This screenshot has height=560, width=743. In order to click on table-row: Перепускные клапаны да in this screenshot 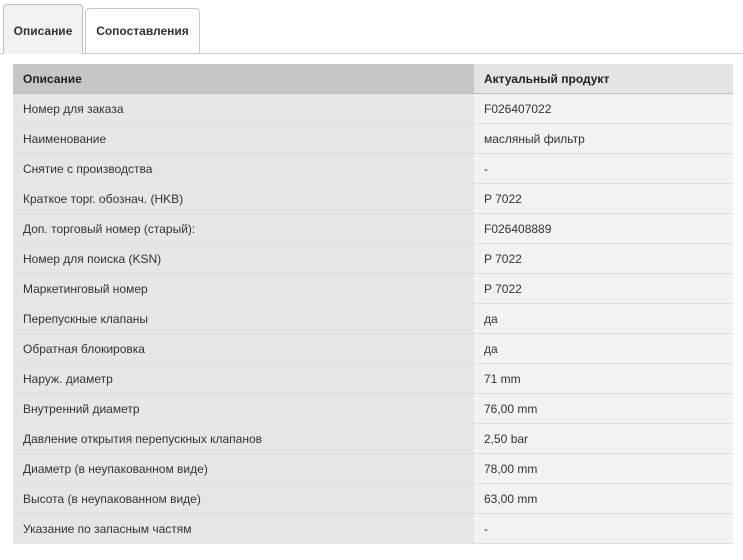, I will do `click(373, 318)`.